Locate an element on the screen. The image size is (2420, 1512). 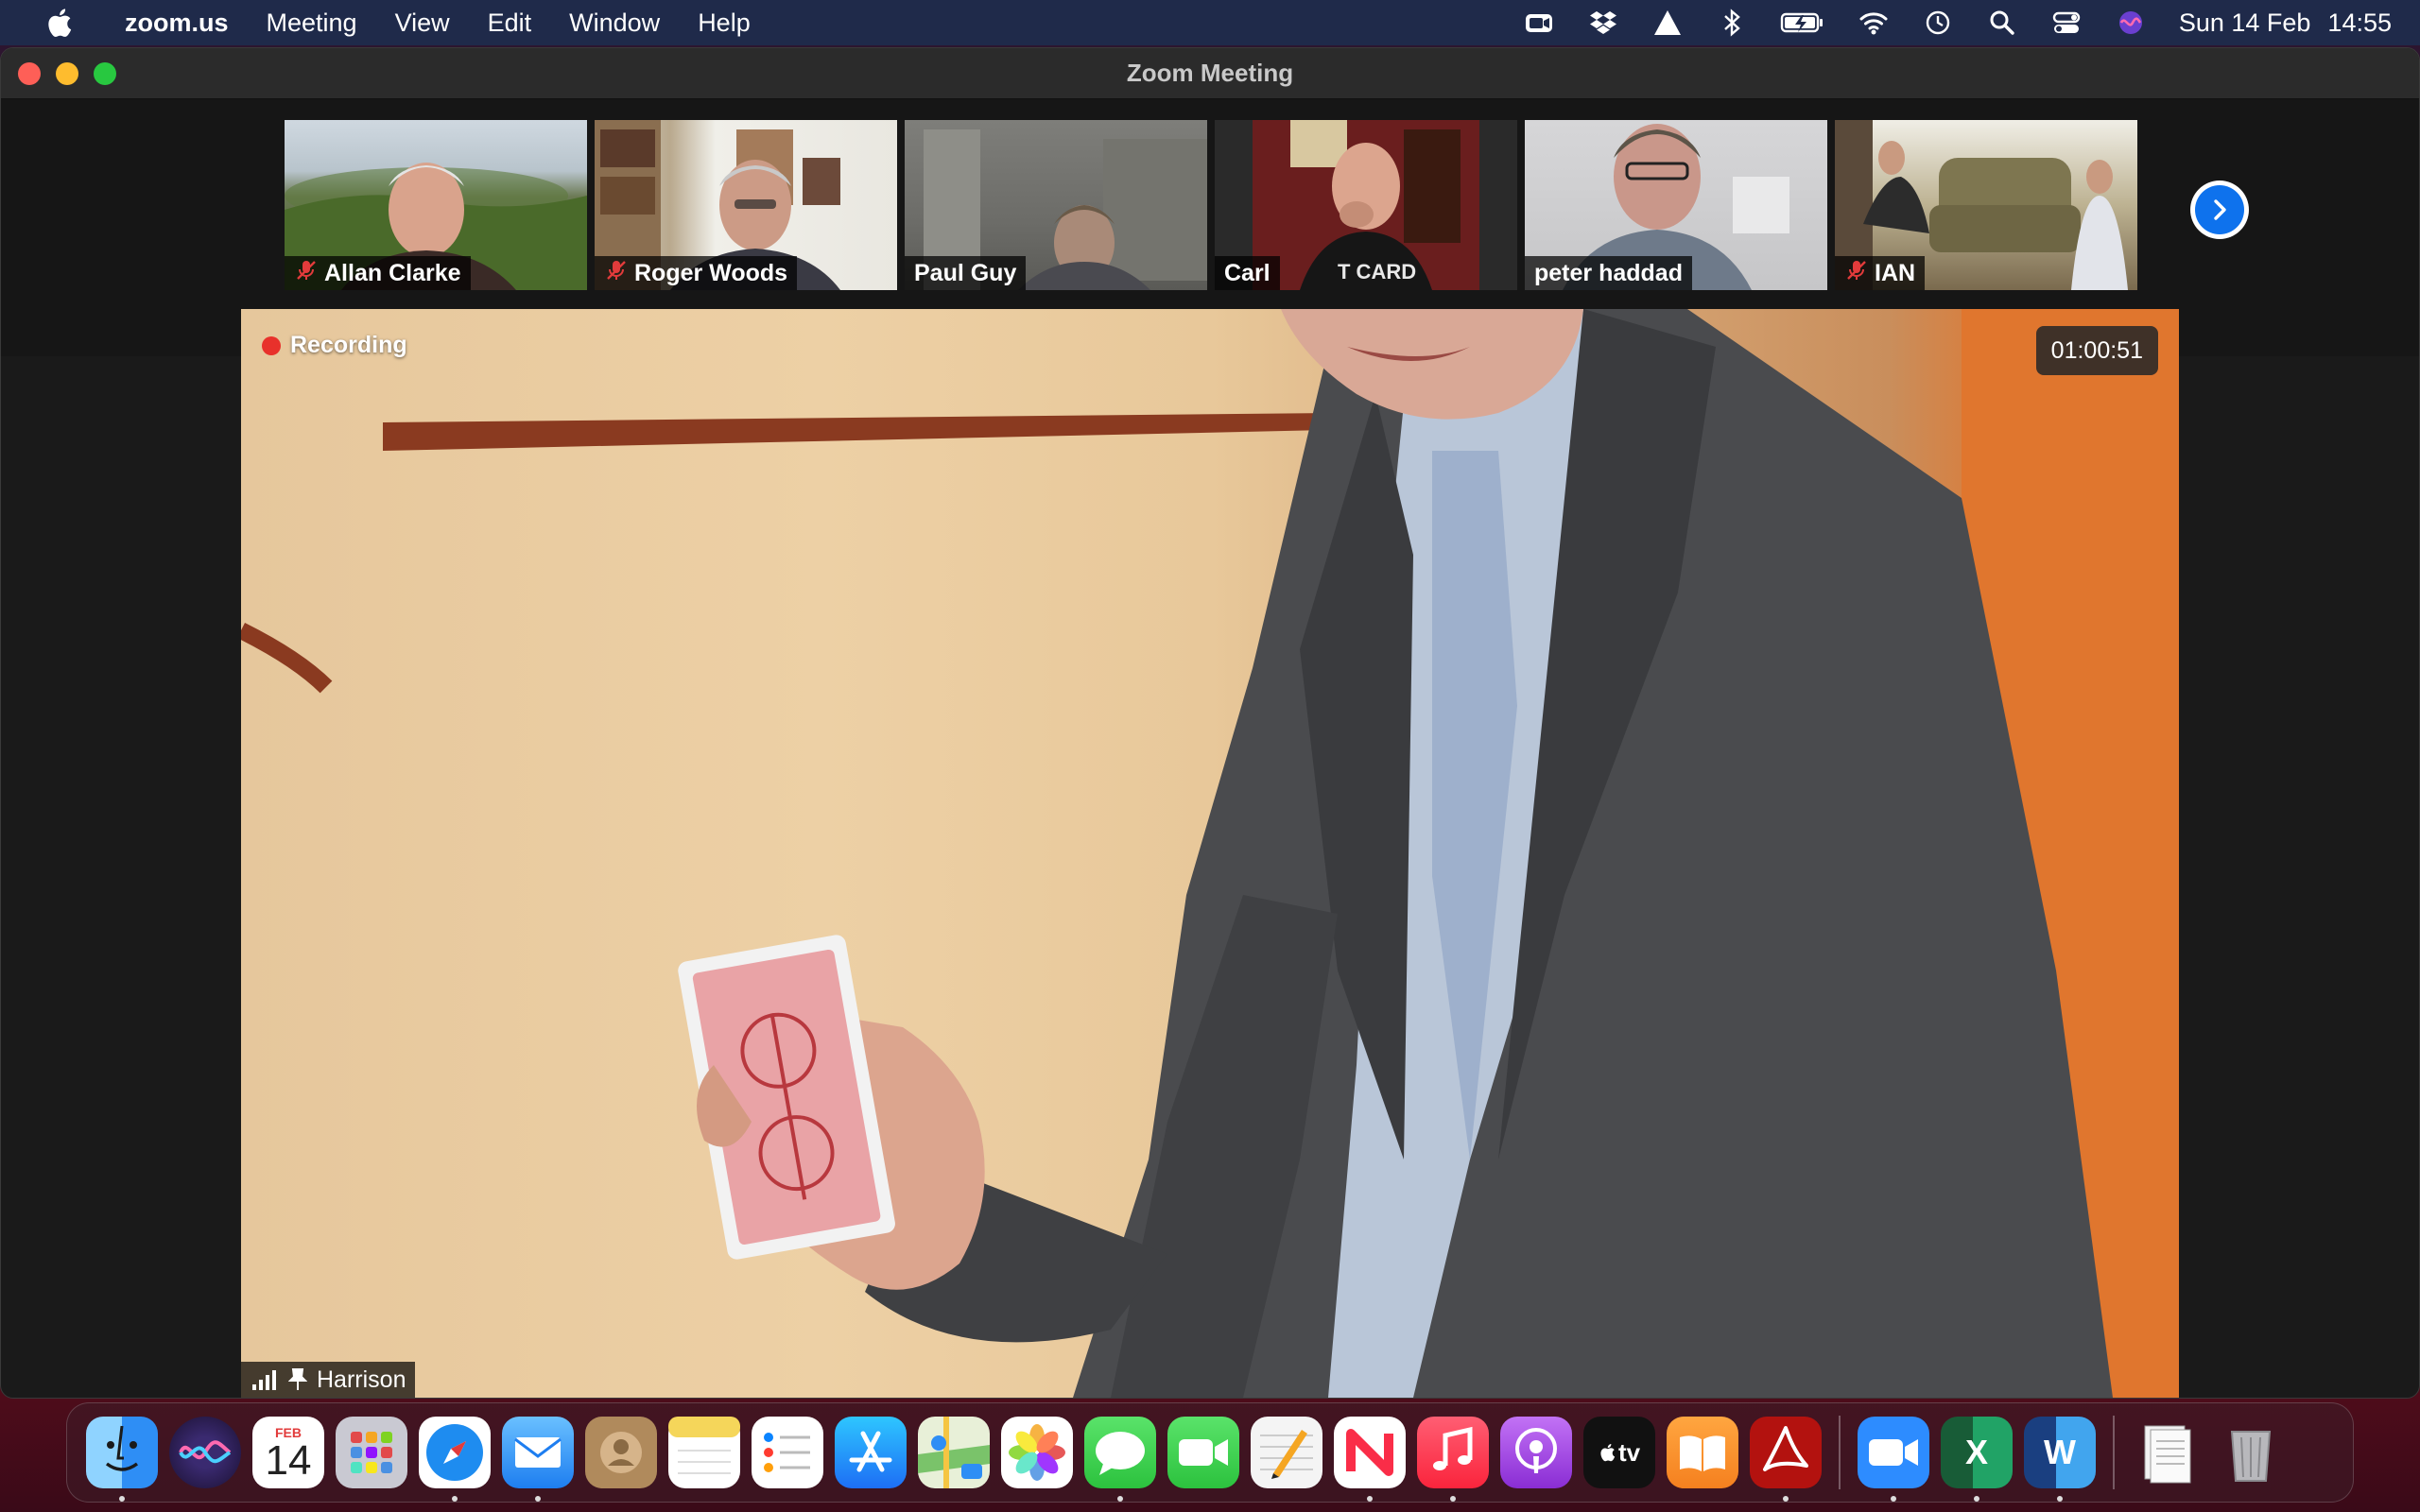
menu-help: Help is located at coordinates (724, 22).